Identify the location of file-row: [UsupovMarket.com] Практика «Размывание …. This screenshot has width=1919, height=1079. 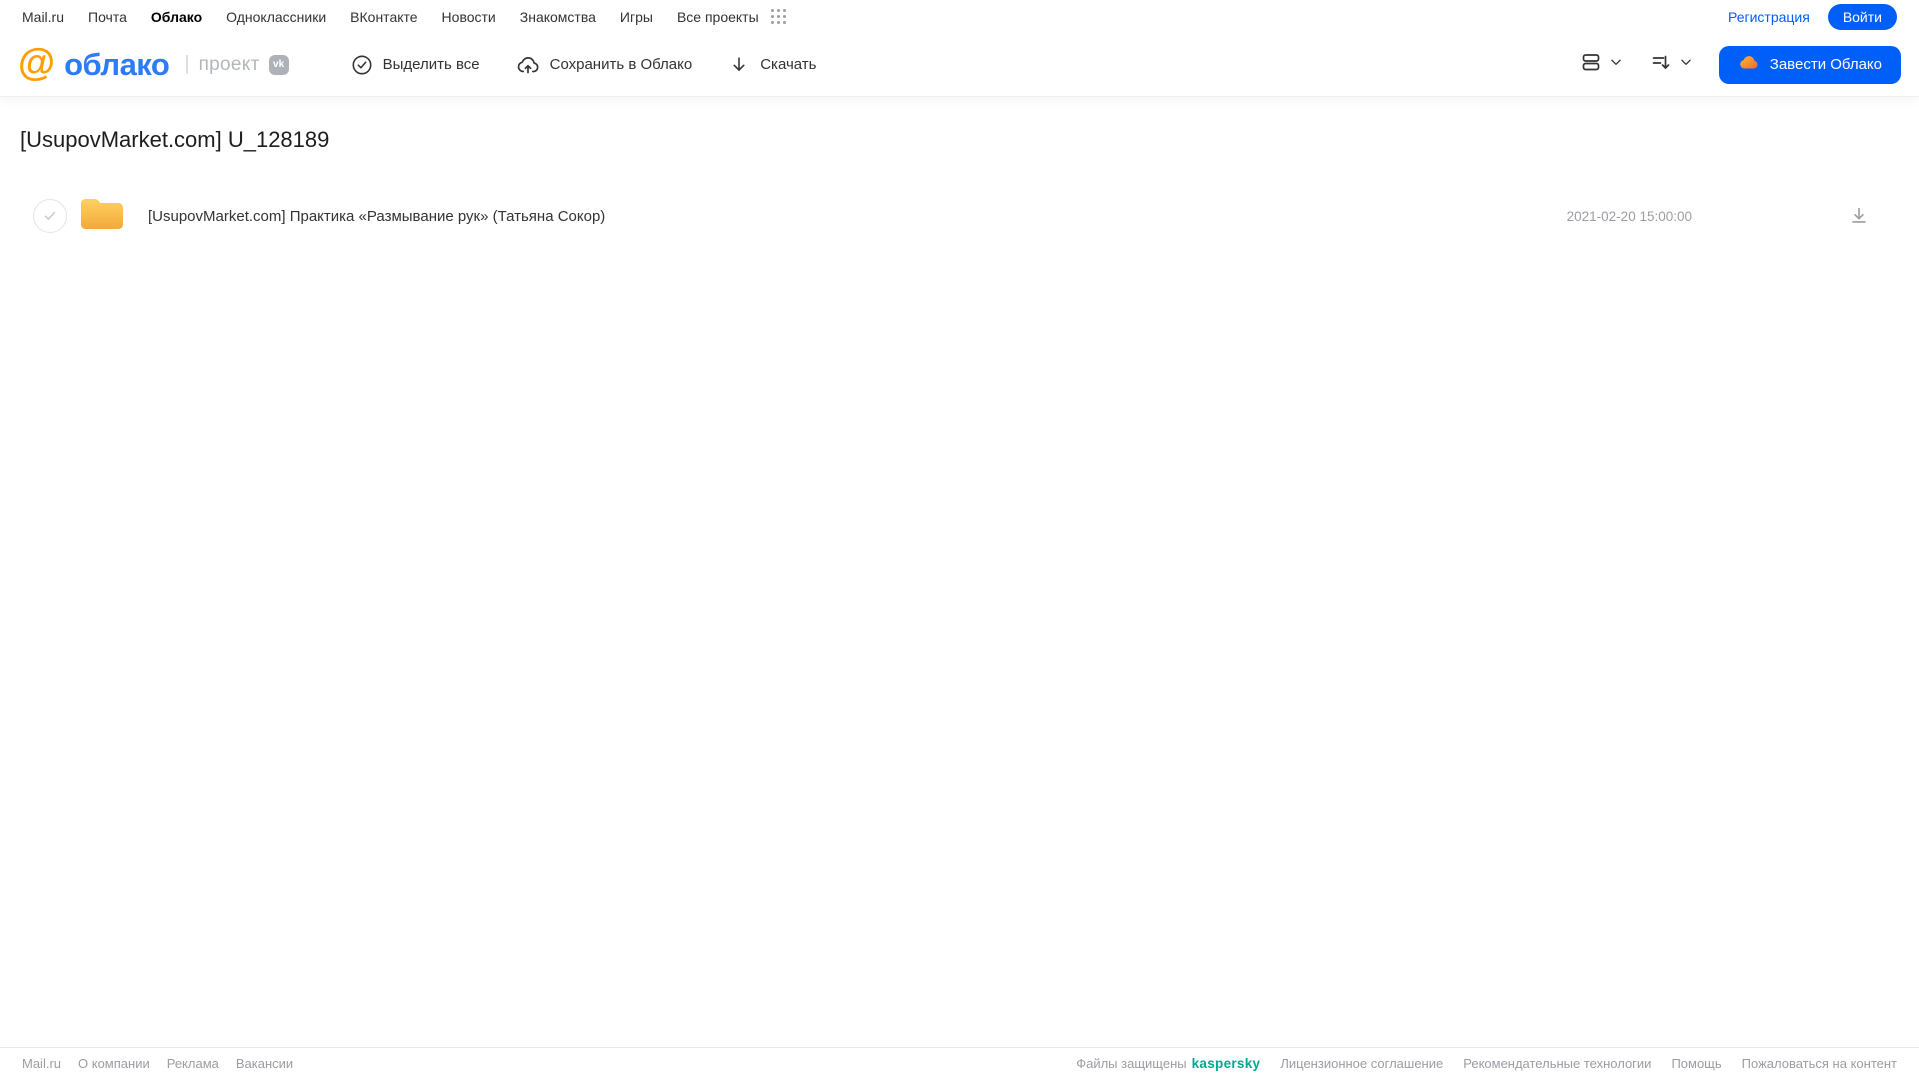
(959, 216).